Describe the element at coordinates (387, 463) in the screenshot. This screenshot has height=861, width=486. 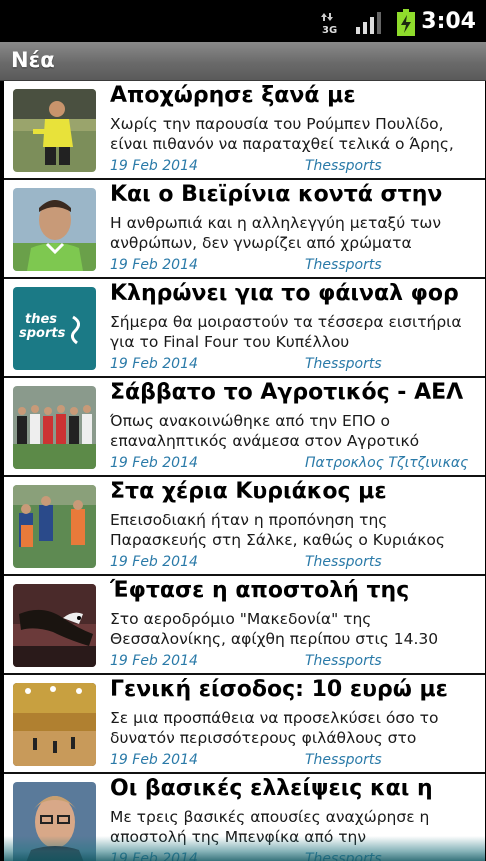
I see `news-source: Πατροκλος Τζιτζινικας` at that location.